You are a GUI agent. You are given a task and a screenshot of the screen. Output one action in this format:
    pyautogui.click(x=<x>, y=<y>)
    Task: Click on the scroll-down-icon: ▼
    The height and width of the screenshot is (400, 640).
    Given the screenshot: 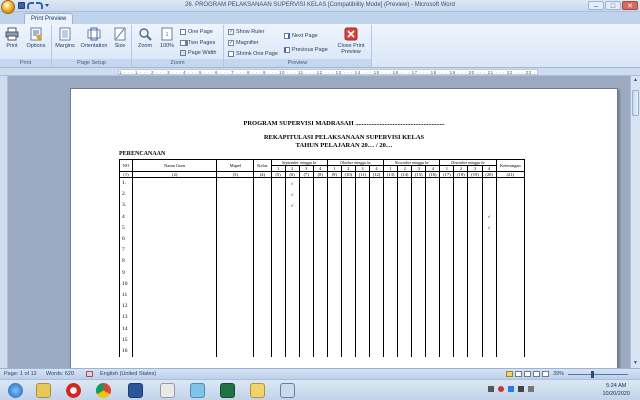 What is the action you would take?
    pyautogui.click(x=635, y=363)
    